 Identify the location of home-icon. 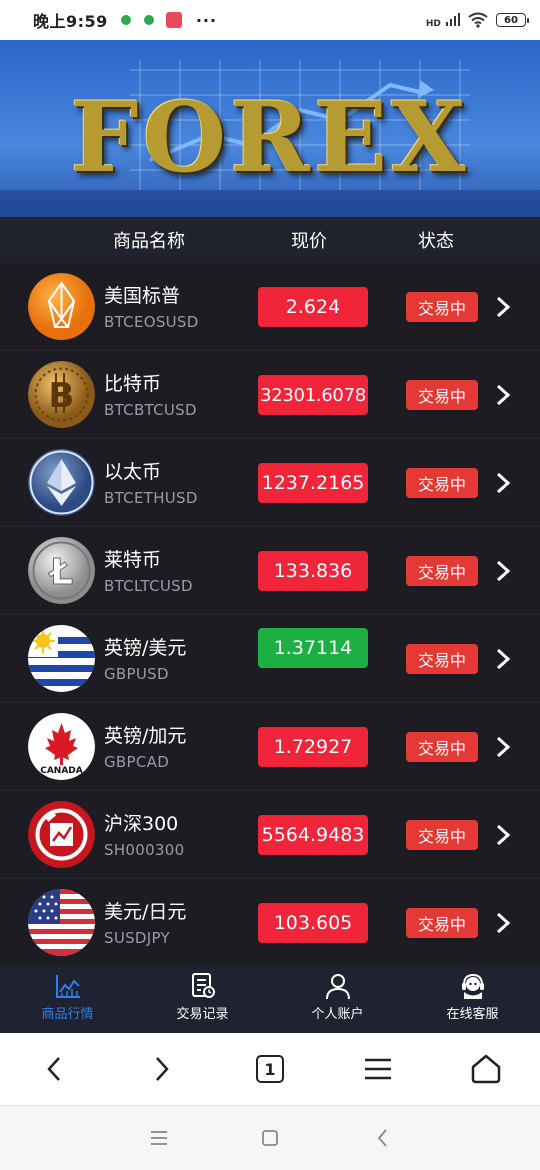
(486, 1069).